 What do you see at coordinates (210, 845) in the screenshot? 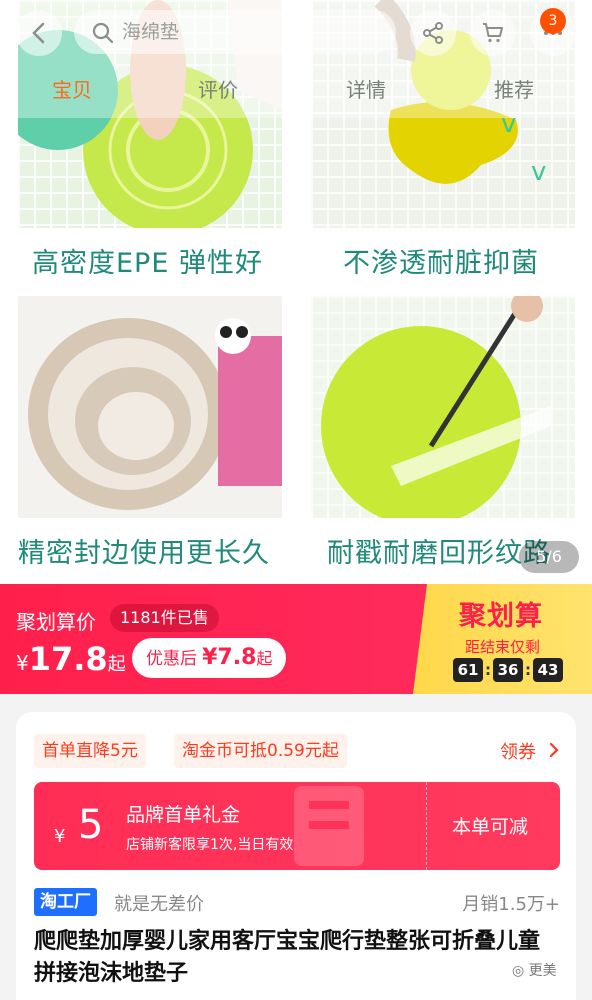
I see `gift-subtitle: 店铺新客限享1次,当日有效` at bounding box center [210, 845].